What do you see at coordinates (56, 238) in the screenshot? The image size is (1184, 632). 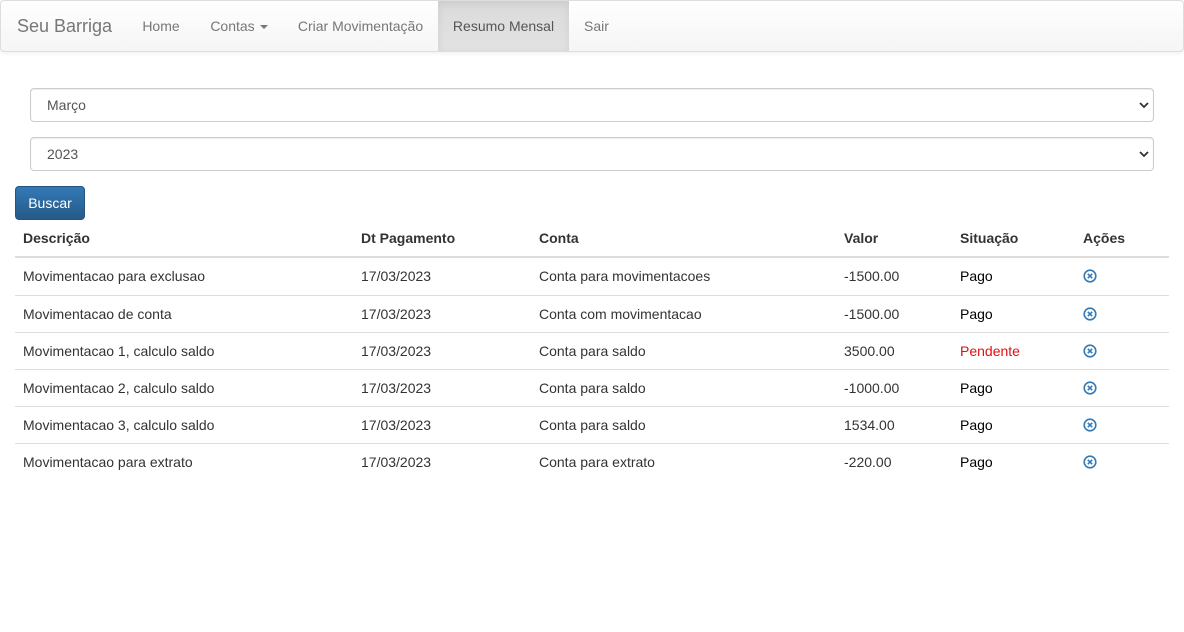 I see `header-descricao: Descrição` at bounding box center [56, 238].